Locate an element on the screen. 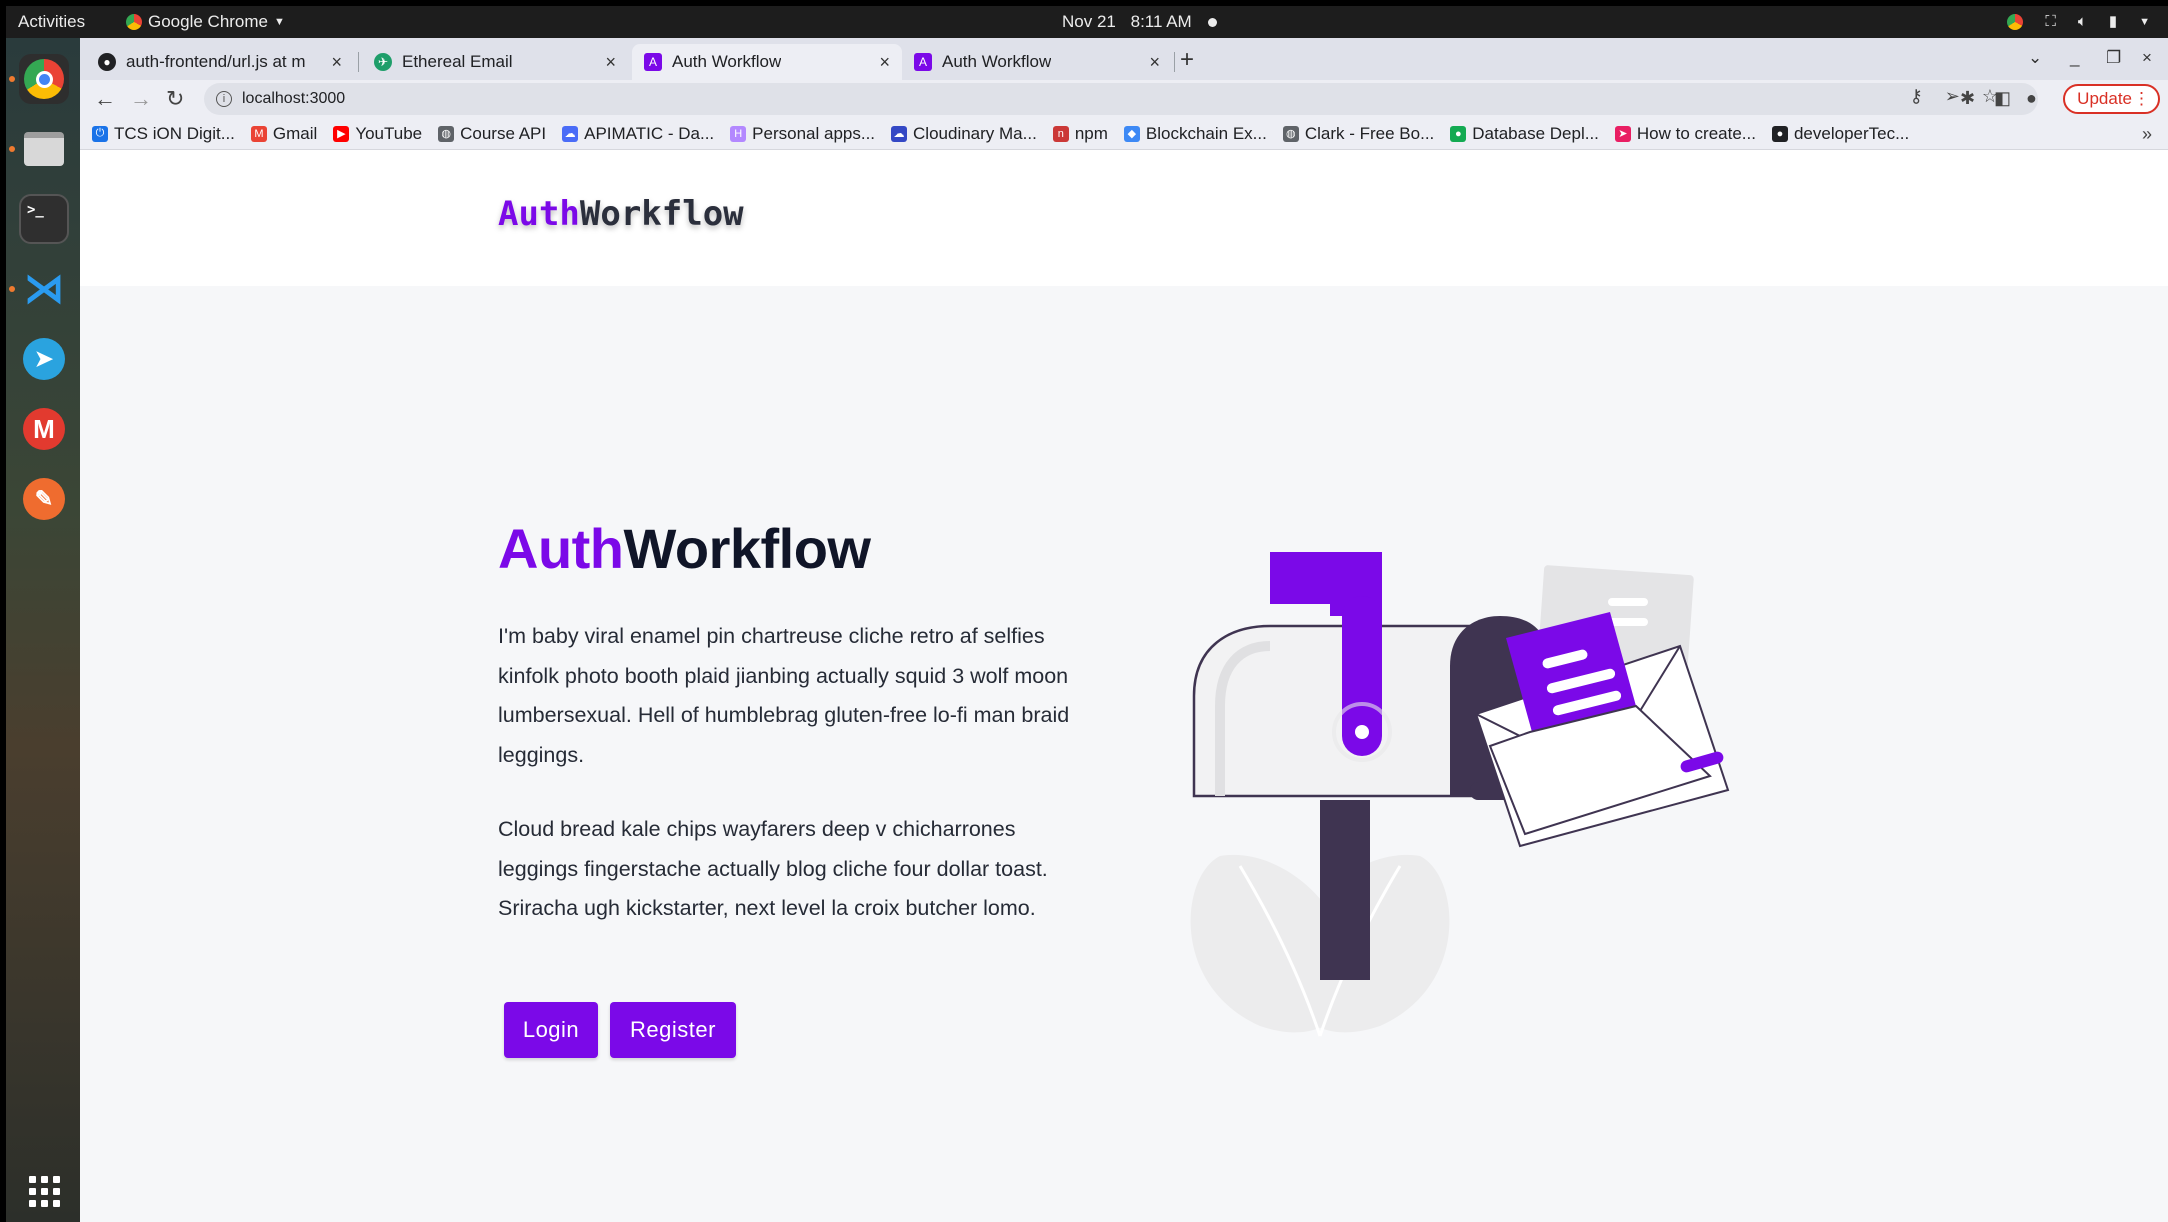 This screenshot has width=2168, height=1222. more-icon: ⋮ is located at coordinates (2141, 98).